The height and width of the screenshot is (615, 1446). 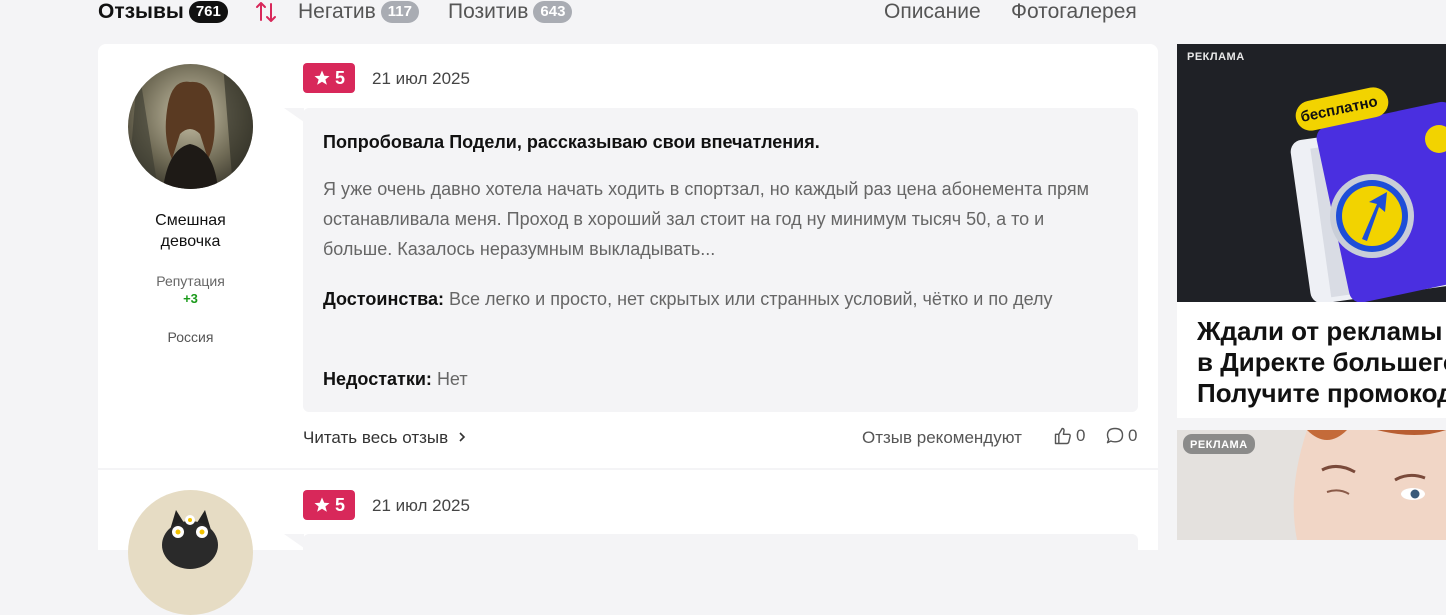 I want to click on tab-description-label: Описание, so click(x=932, y=11).